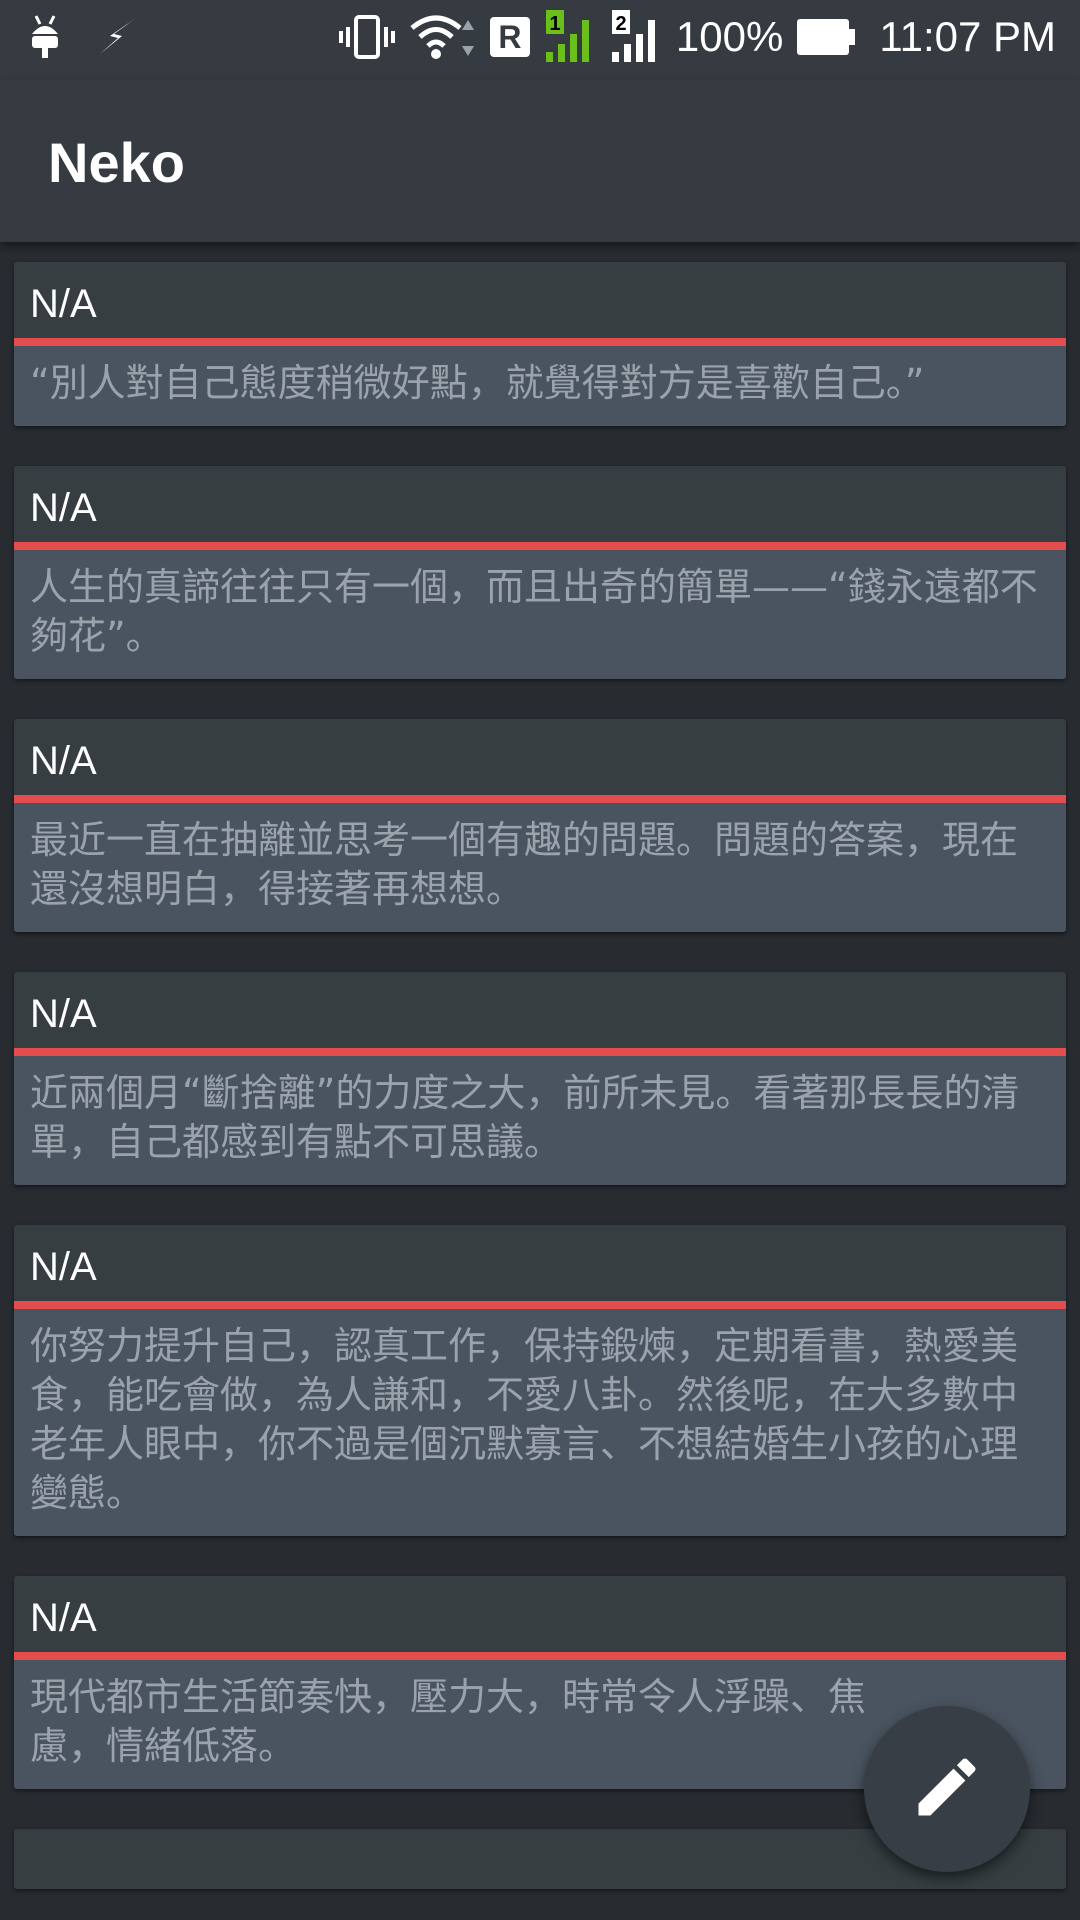  Describe the element at coordinates (967, 36) in the screenshot. I see `clock-time: 11:07 PM` at that location.